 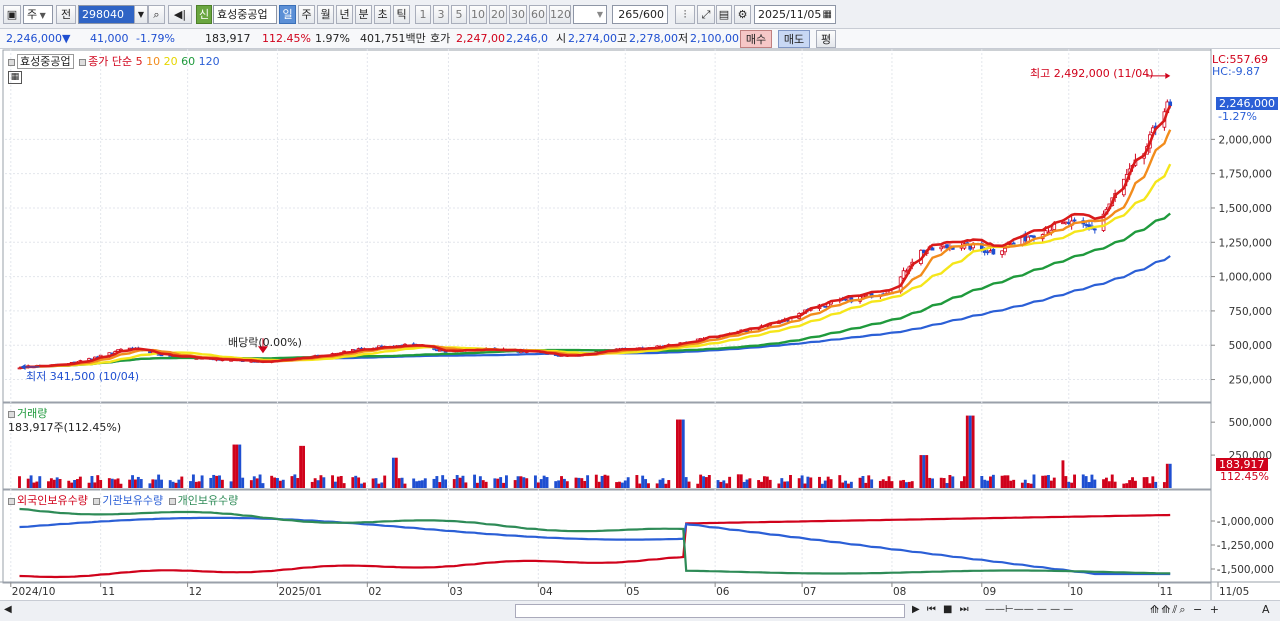 What do you see at coordinates (795, 14) in the screenshot?
I see `date-input: 2025/11/05 ▦` at bounding box center [795, 14].